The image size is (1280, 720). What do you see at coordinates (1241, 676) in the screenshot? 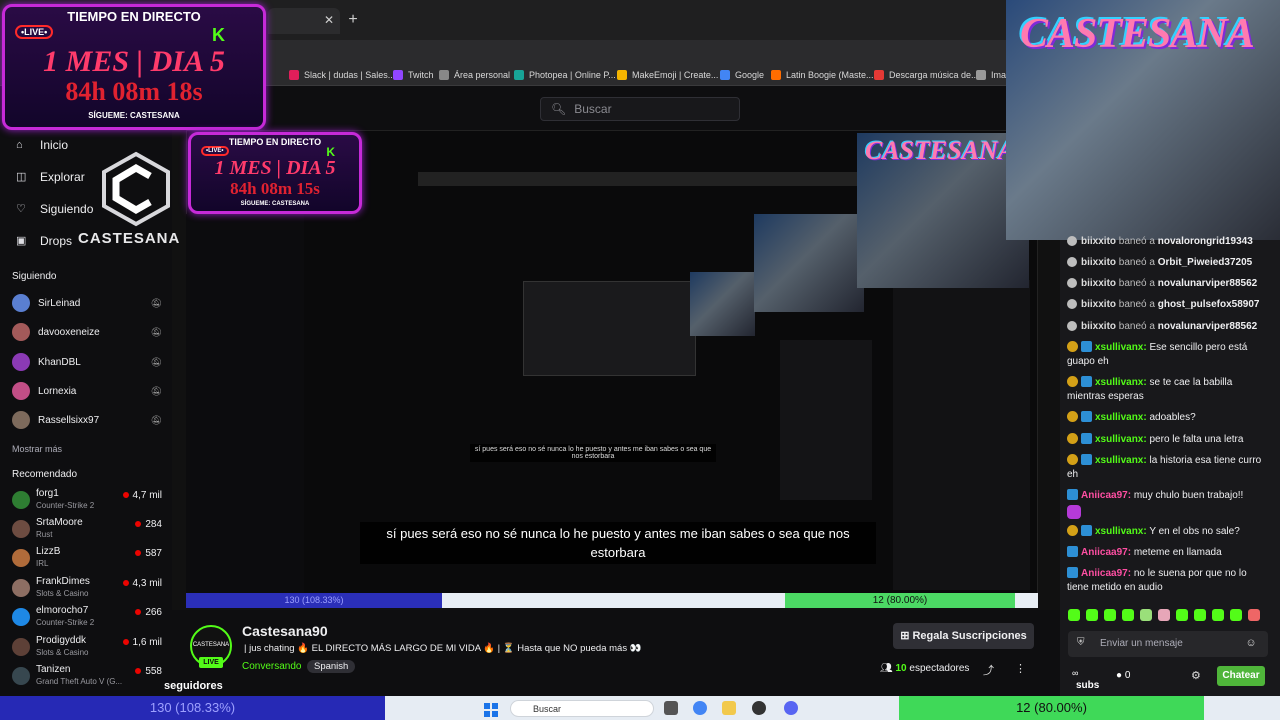
I see `chat-send-button: Chatear` at bounding box center [1241, 676].